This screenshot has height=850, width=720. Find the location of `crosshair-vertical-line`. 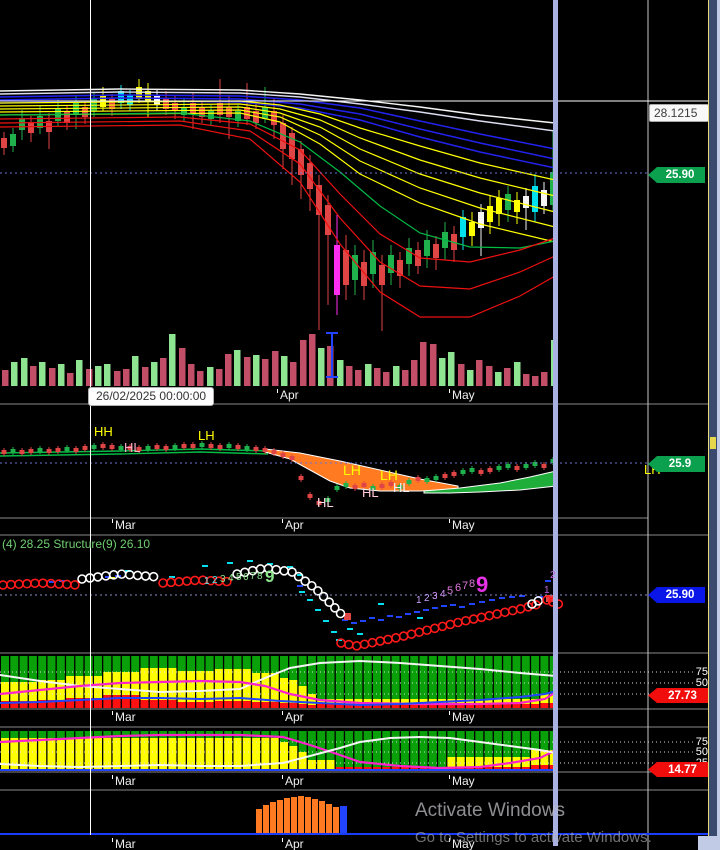

crosshair-vertical-line is located at coordinates (90, 417).